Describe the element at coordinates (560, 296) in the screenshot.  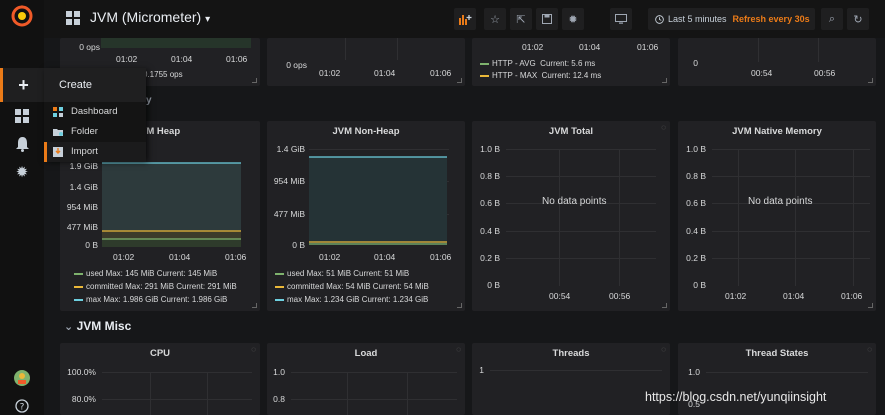
I see `x-tick: 00:54` at that location.